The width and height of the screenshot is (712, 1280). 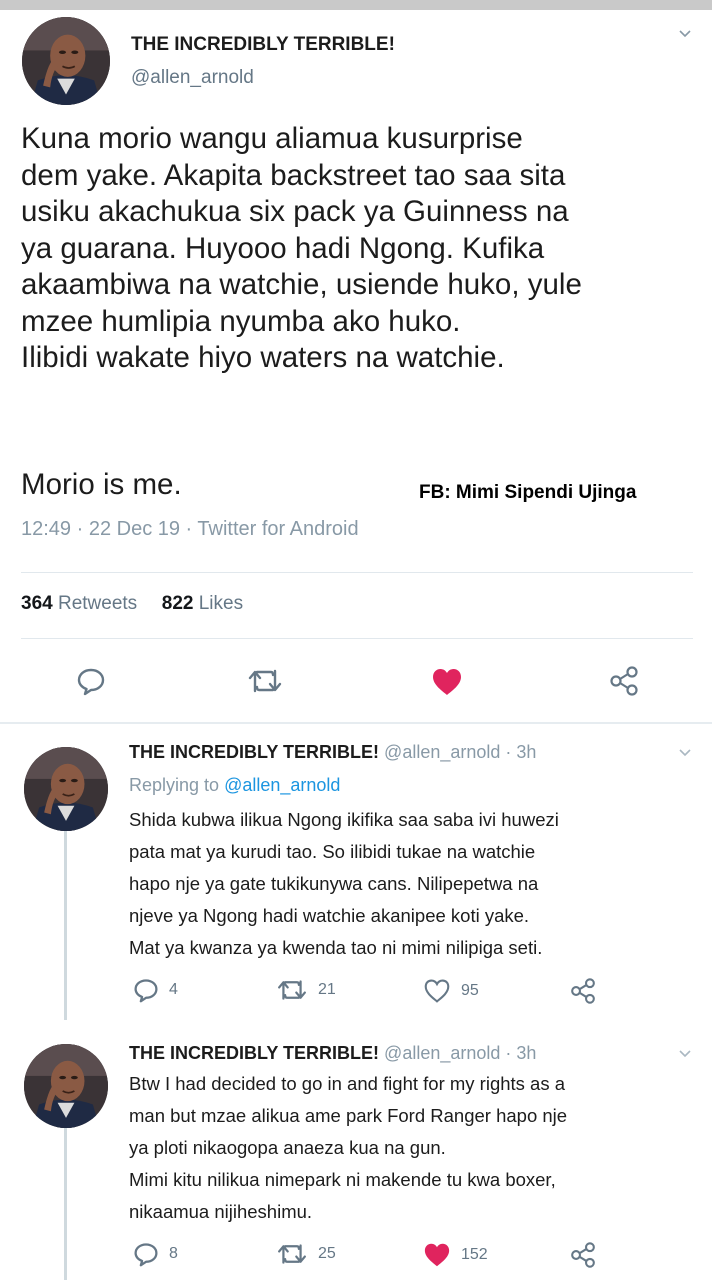 I want to click on tweet-text-line: Kuna morio wangu aliamua kusurprise, so click(x=272, y=138).